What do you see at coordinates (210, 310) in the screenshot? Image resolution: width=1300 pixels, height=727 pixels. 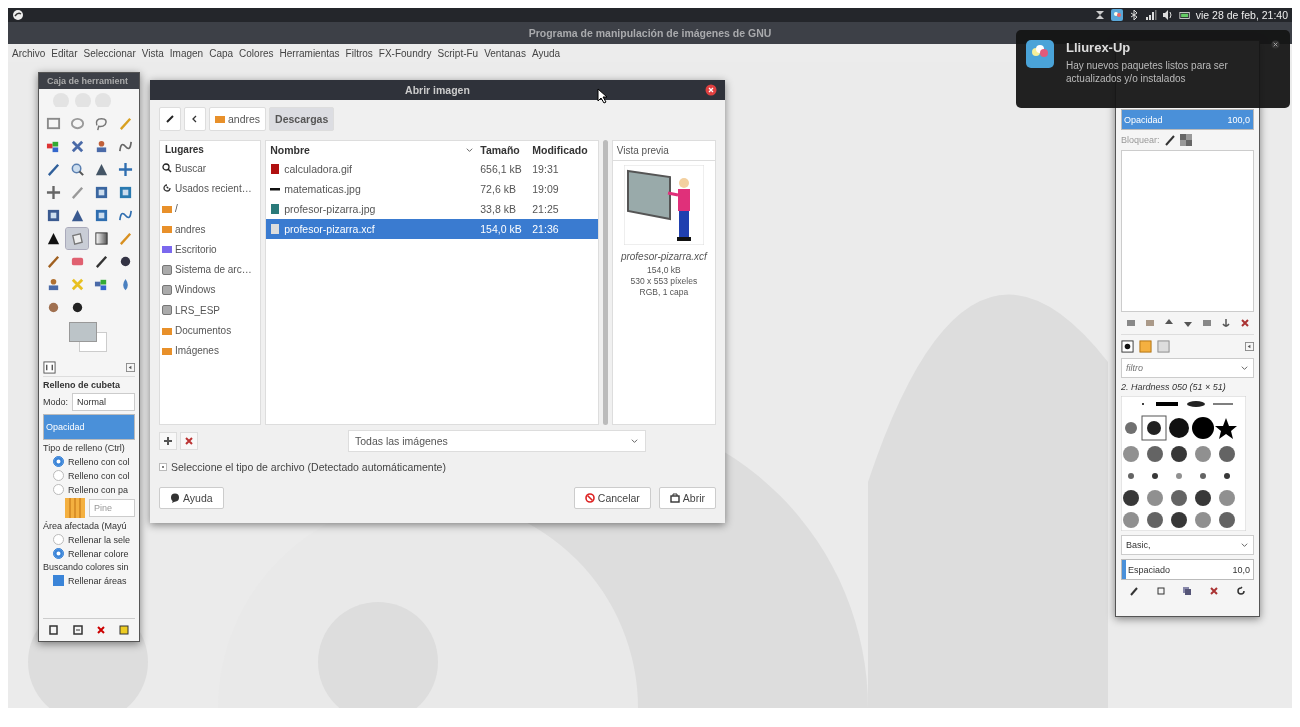 I see `place-item: LRS_ESP` at bounding box center [210, 310].